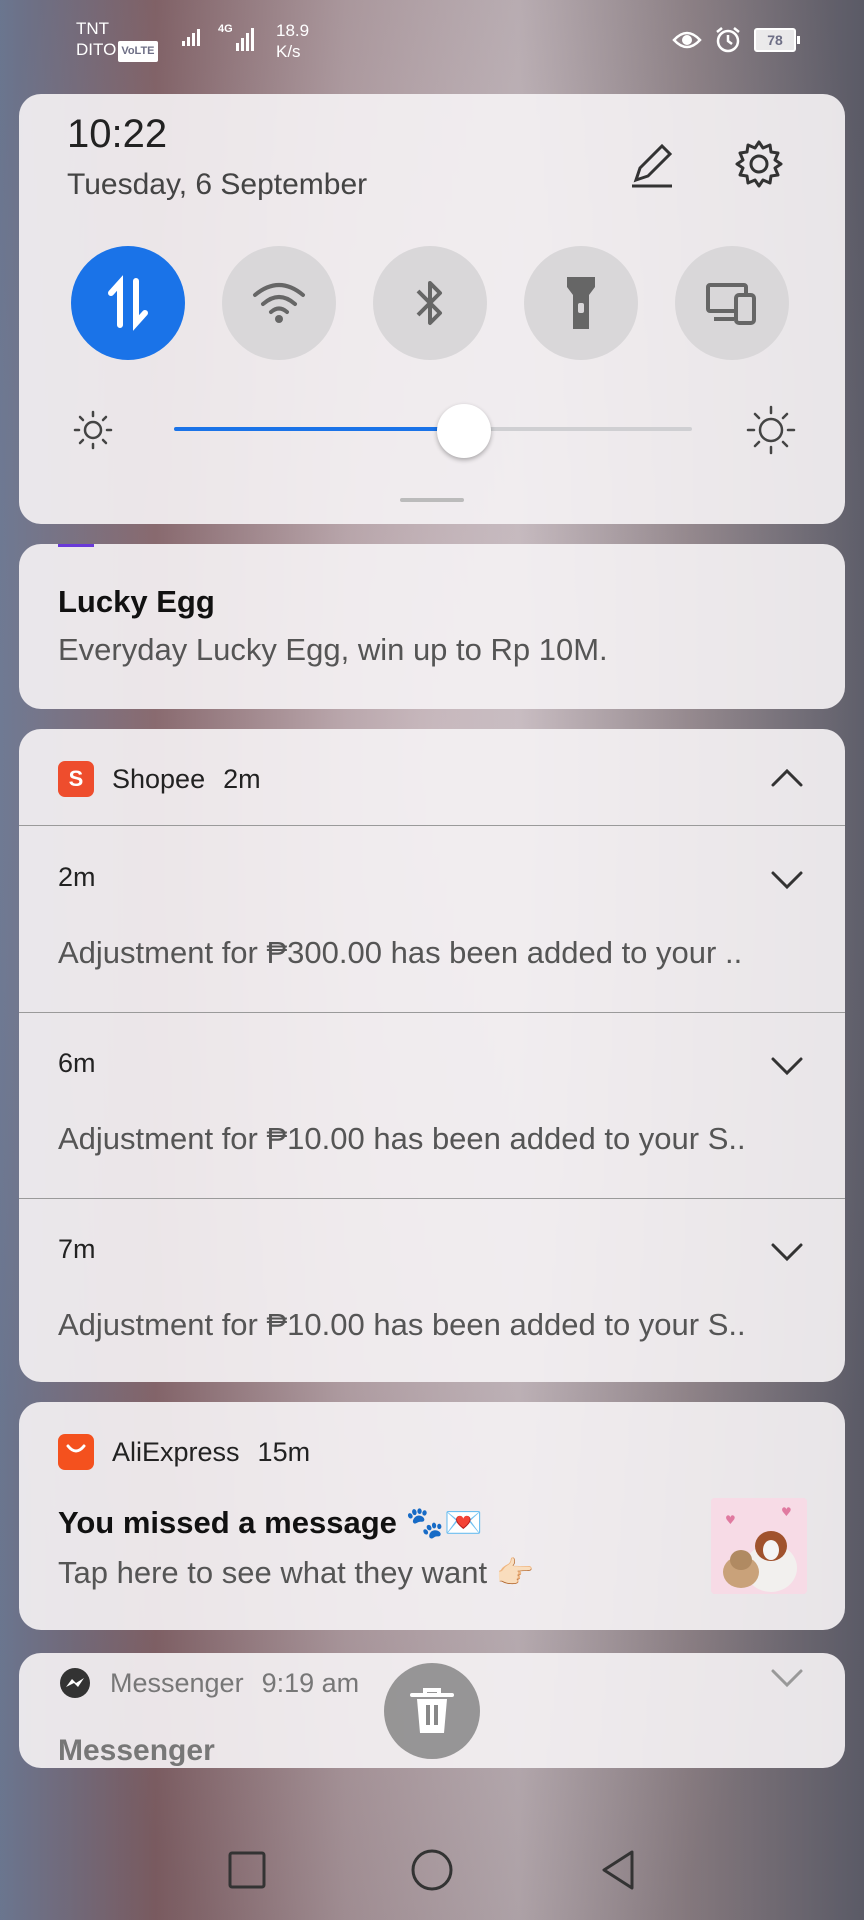 The width and height of the screenshot is (864, 1920). Describe the element at coordinates (77, 1063) in the screenshot. I see `item-time: 6m` at that location.